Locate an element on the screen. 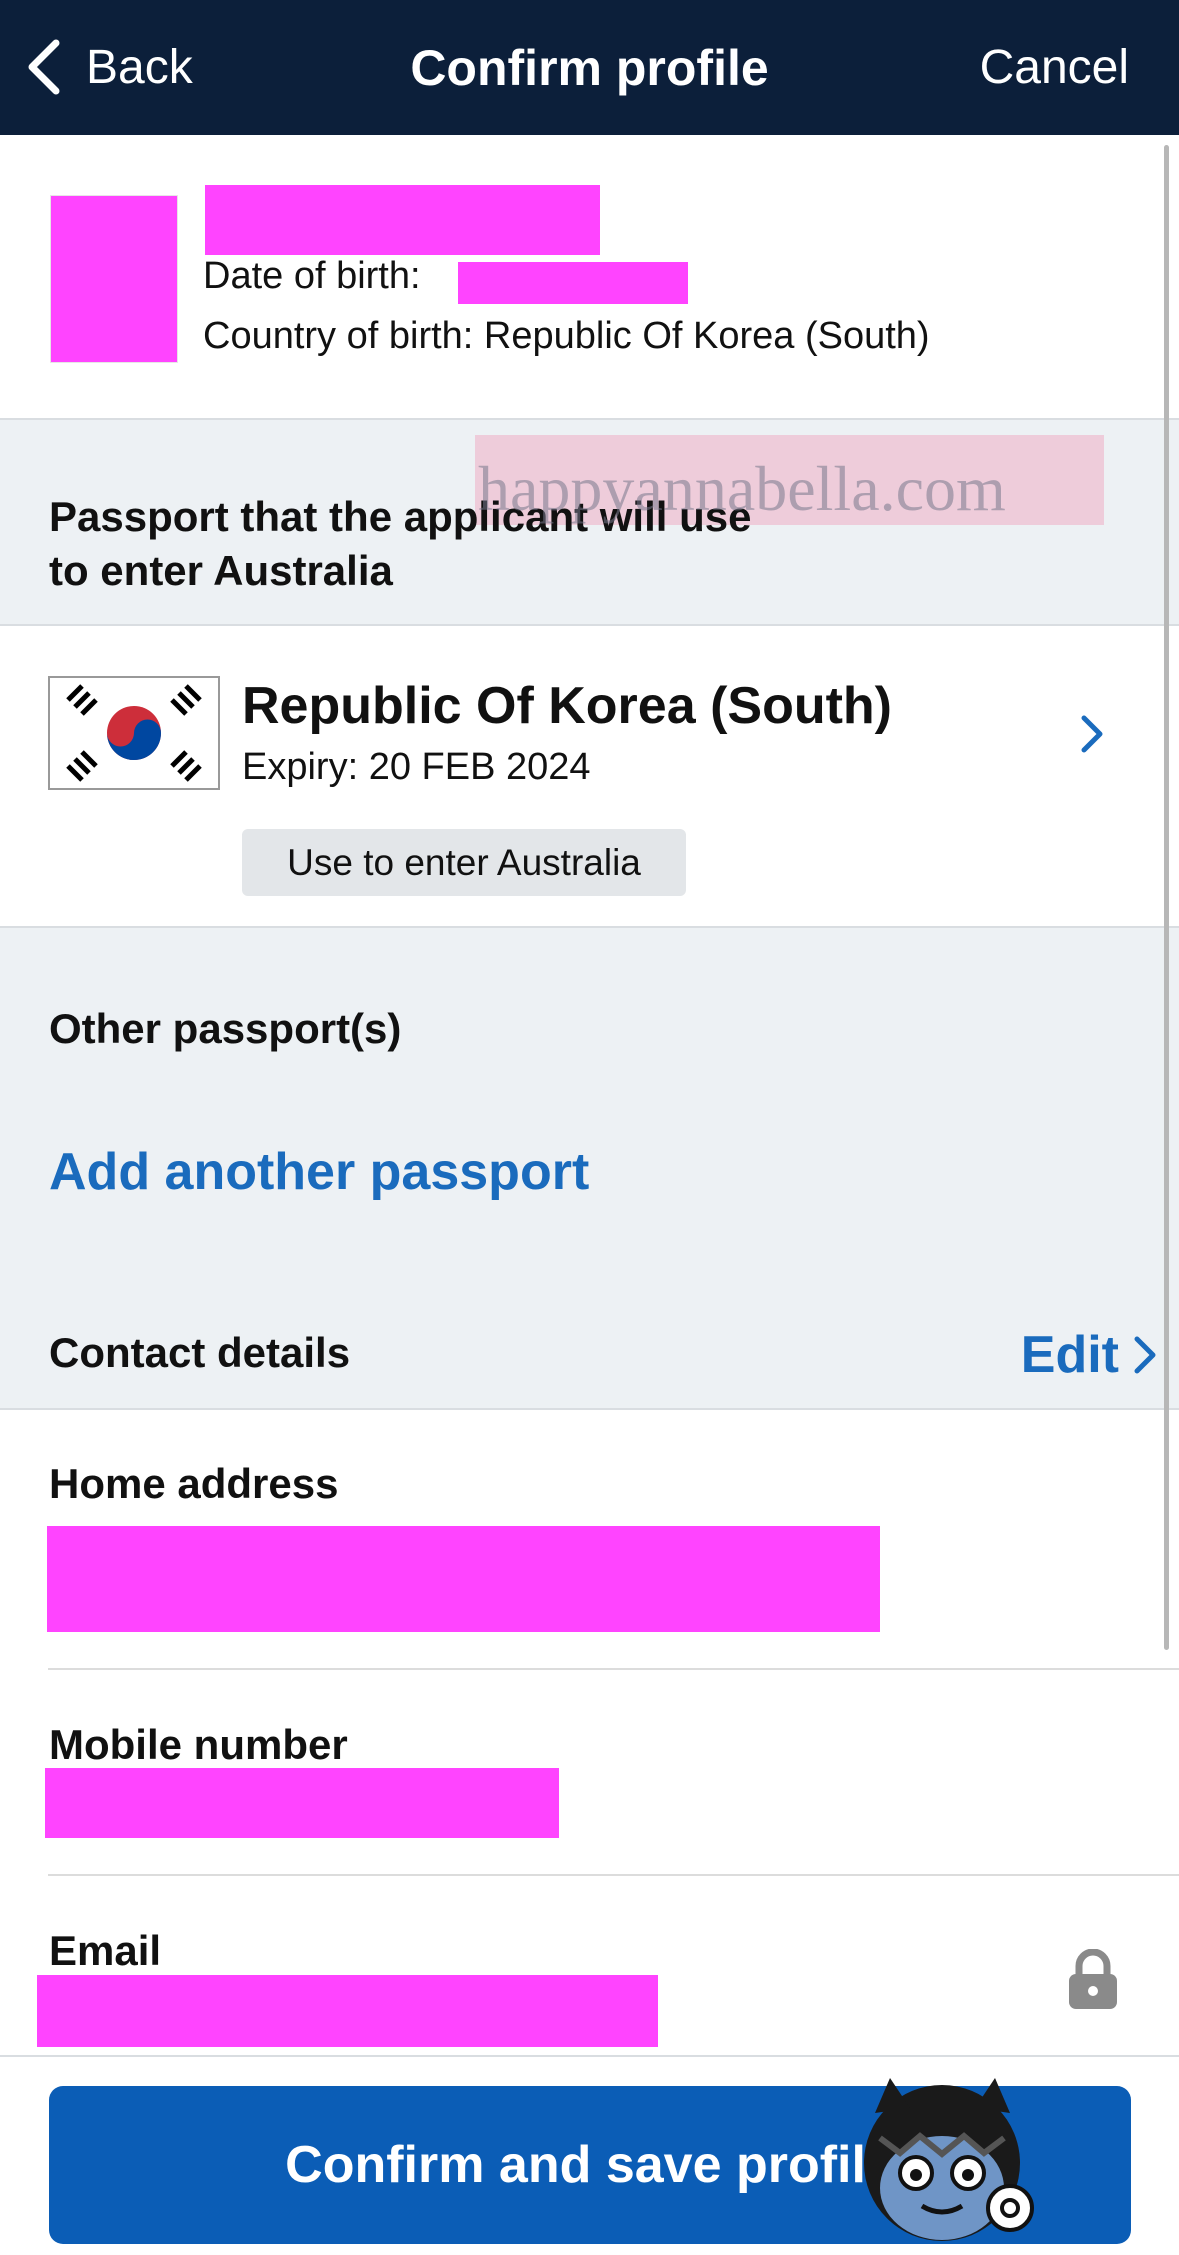  watermark-text: happyannabella.com is located at coordinates (742, 488).